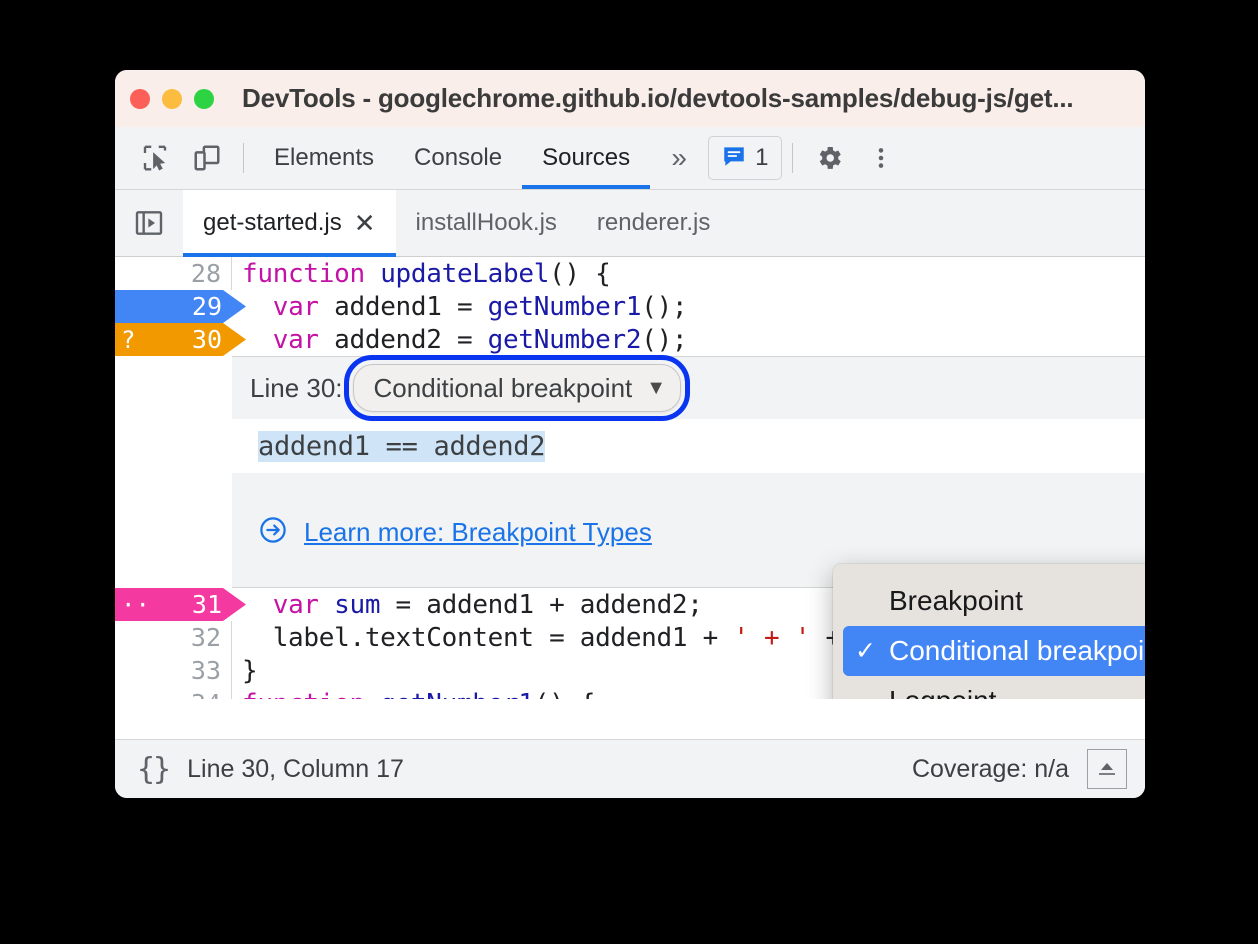  I want to click on marker-glyph: ··, so click(135, 604).